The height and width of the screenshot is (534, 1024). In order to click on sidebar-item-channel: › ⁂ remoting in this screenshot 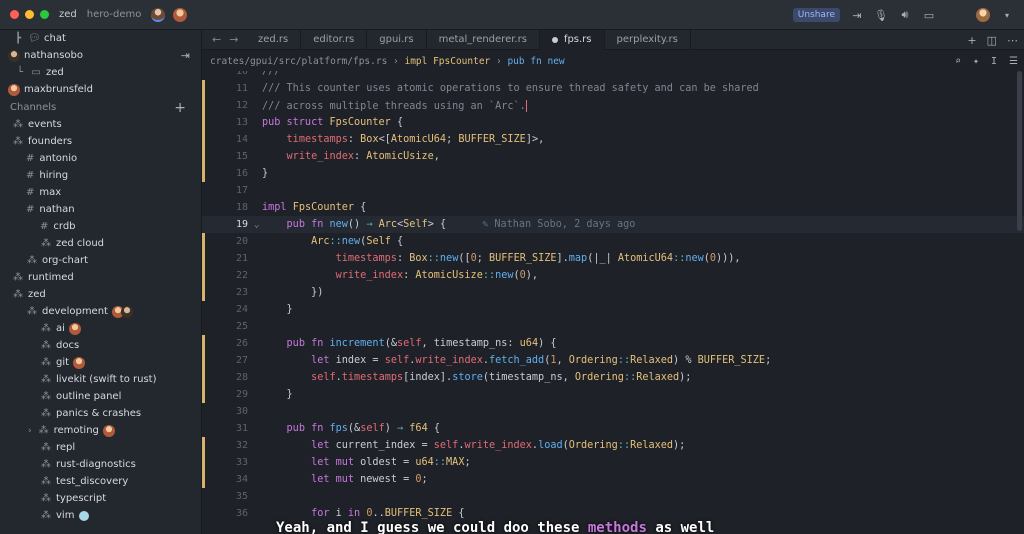, I will do `click(71, 430)`.